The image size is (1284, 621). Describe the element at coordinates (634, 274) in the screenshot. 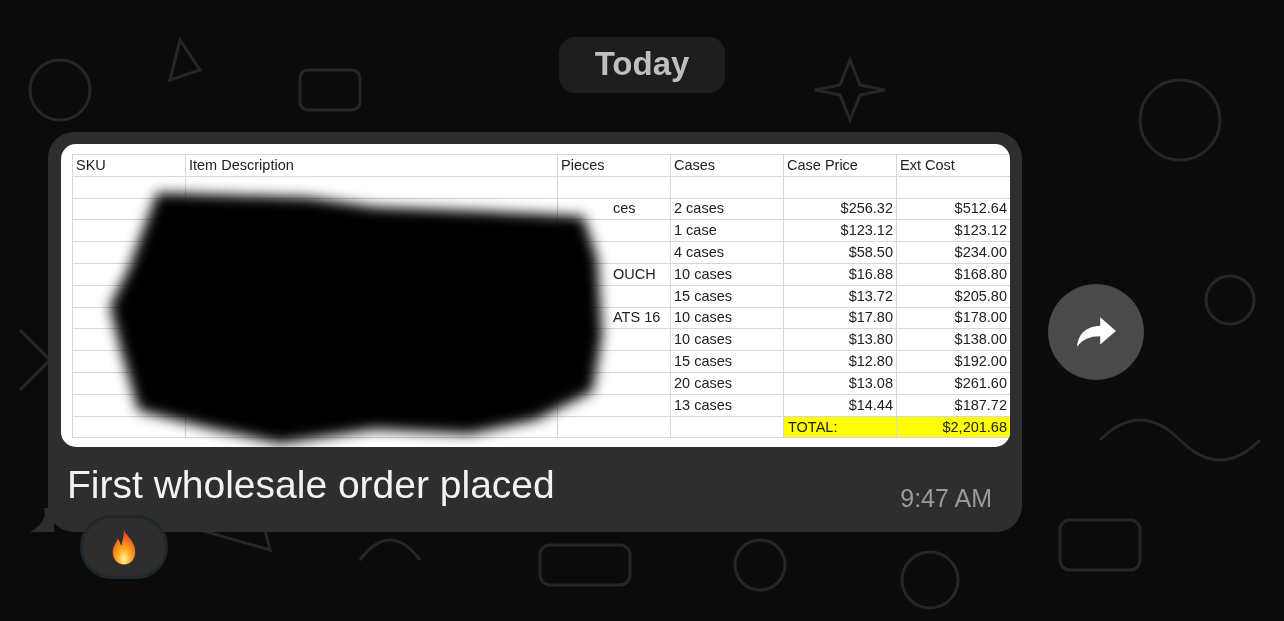

I see `pieces-cell-text: OUCH` at that location.